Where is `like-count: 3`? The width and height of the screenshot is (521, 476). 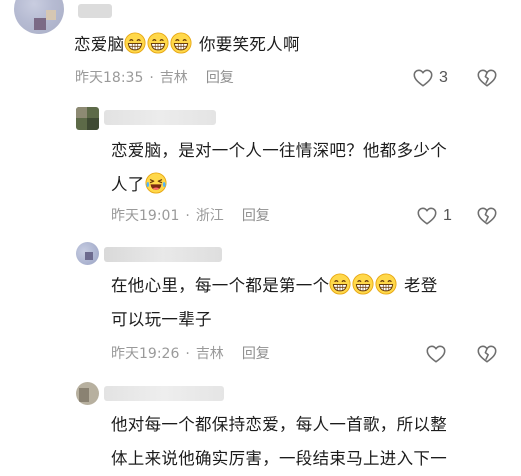 like-count: 3 is located at coordinates (443, 77).